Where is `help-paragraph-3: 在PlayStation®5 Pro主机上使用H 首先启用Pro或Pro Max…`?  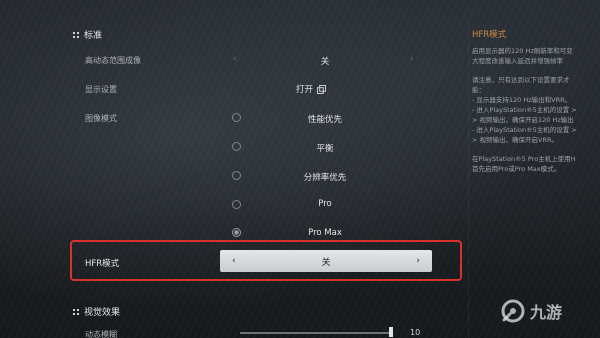 help-paragraph-3: 在PlayStation®5 Pro主机上使用H 首先启用Pro或Pro Max… is located at coordinates (536, 164).